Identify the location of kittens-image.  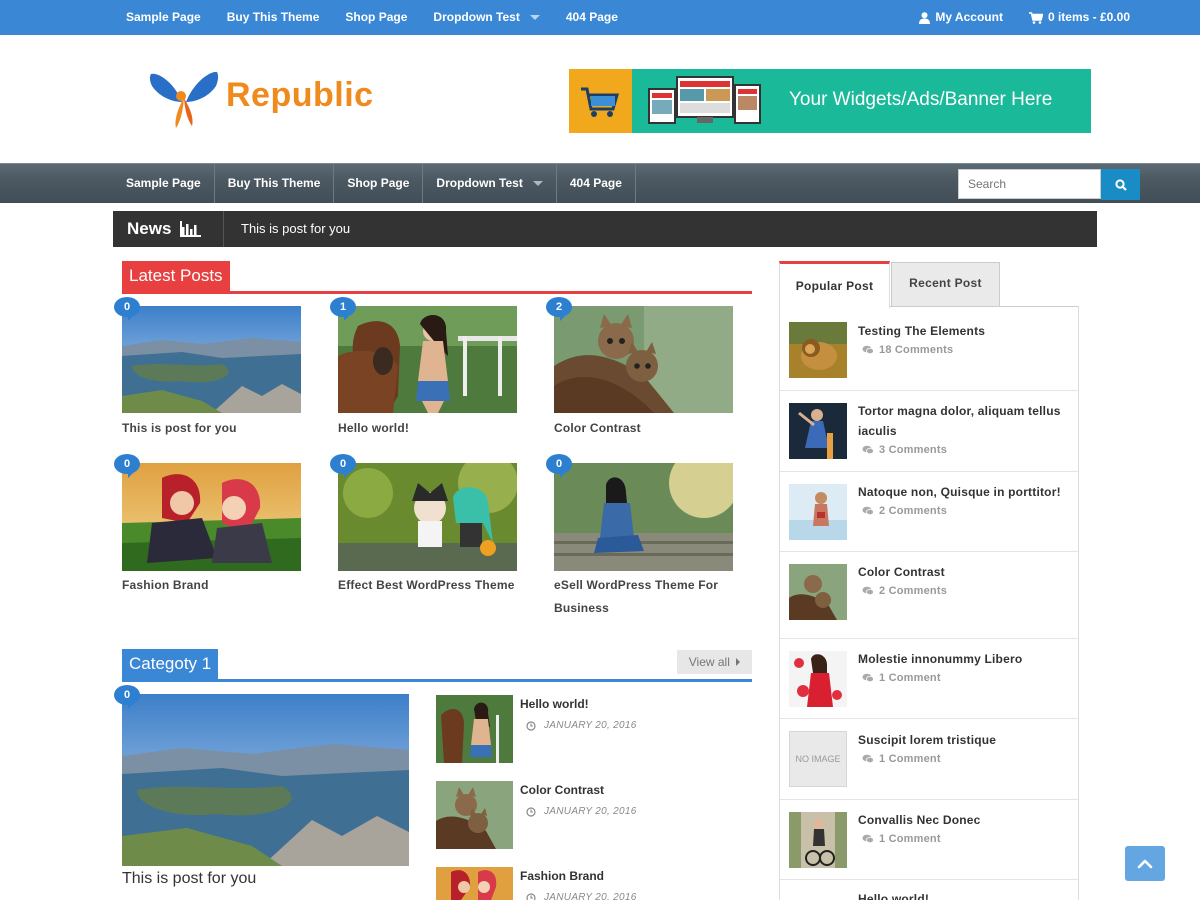
(818, 592).